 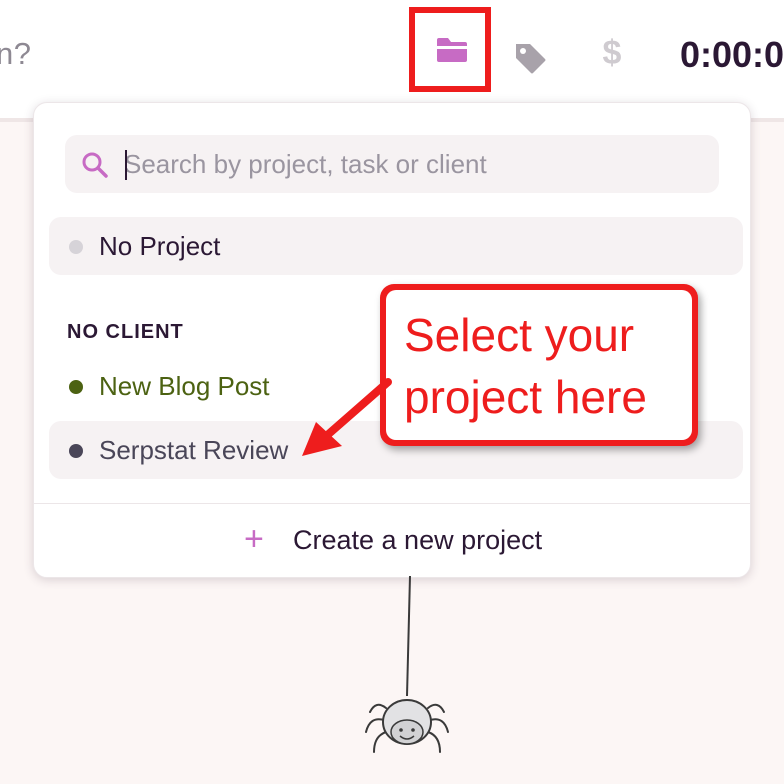 I want to click on annotation-callout: Select your project here, so click(x=539, y=365).